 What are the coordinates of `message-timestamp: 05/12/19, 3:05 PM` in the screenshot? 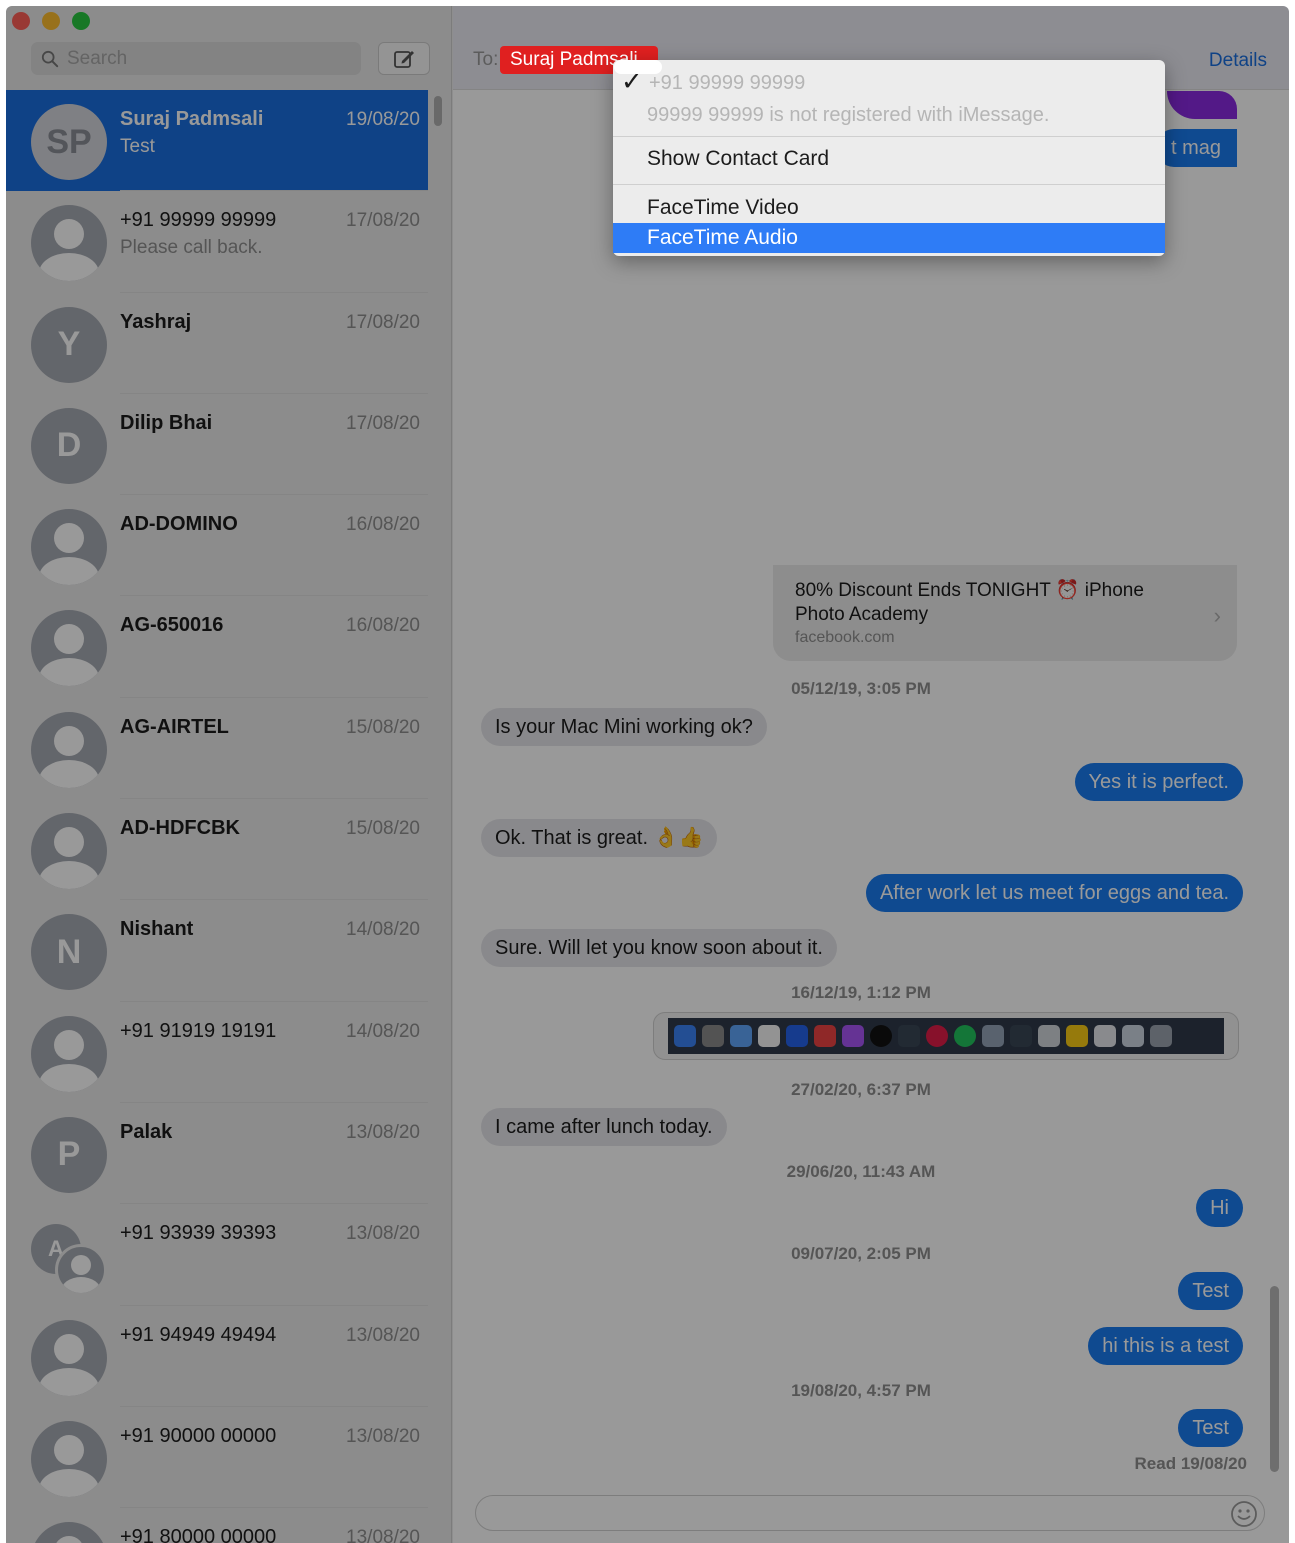 It's located at (861, 688).